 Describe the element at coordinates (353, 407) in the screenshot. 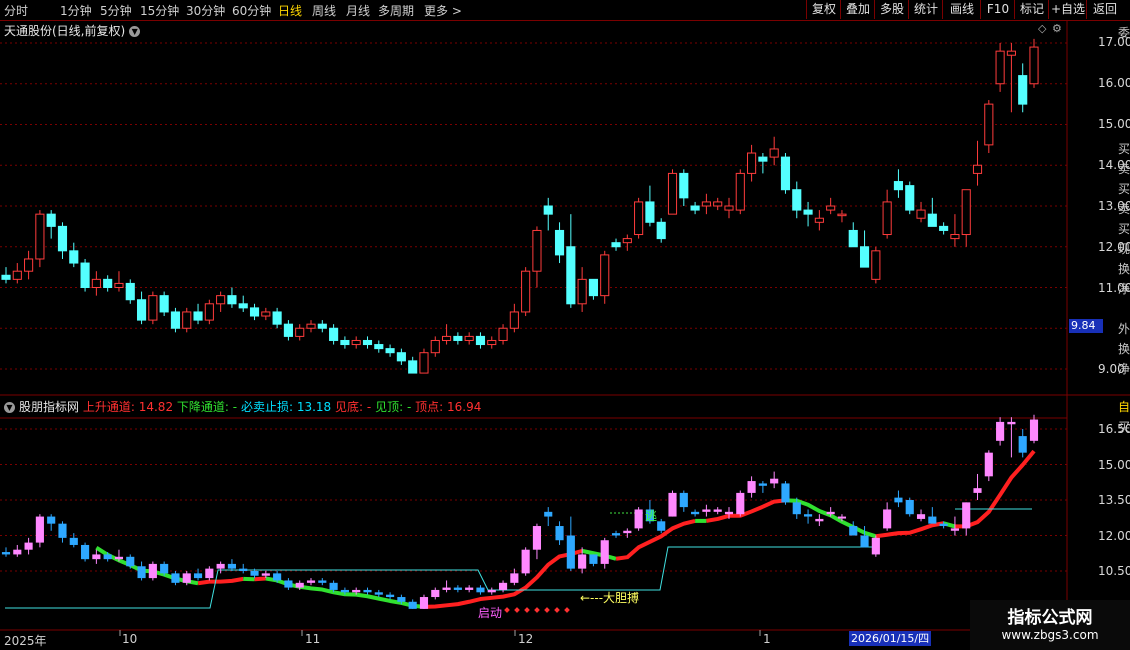

I see `legend-bottom: 见底: -` at that location.